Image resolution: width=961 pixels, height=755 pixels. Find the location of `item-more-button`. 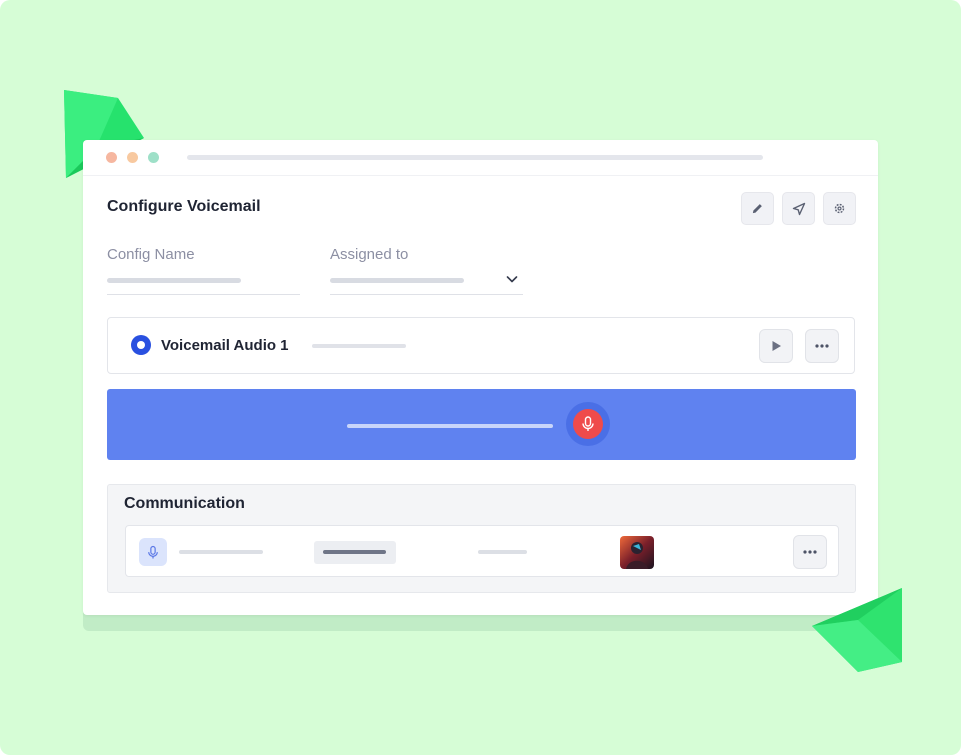

item-more-button is located at coordinates (810, 552).